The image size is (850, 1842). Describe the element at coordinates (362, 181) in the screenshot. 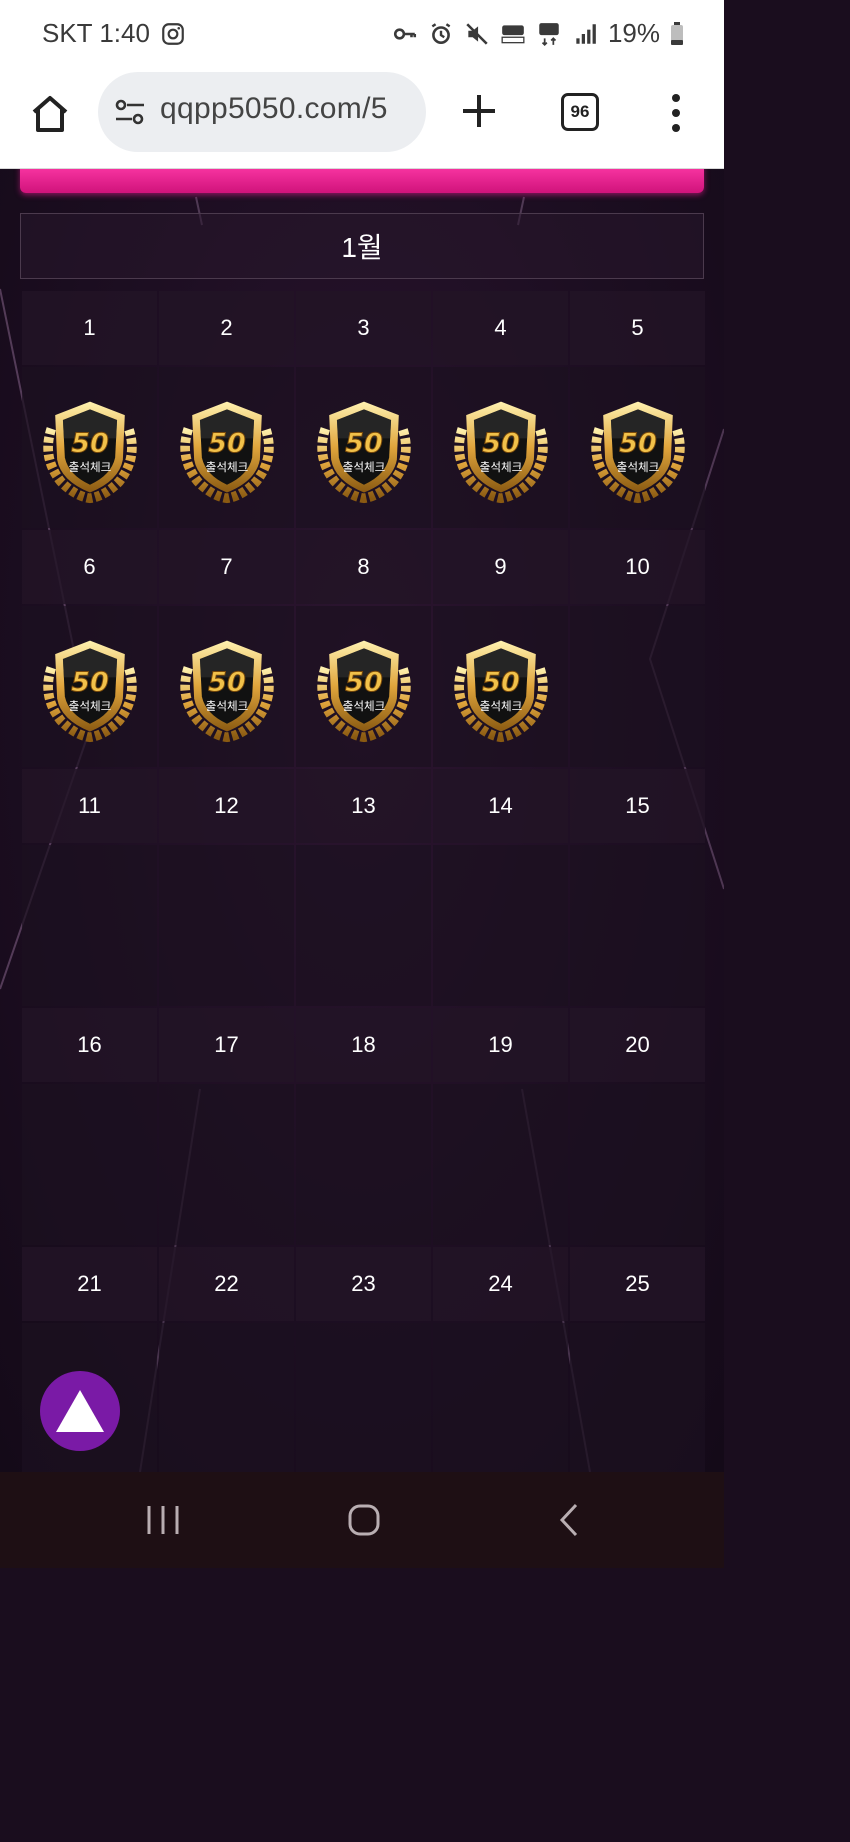

I see `top-banner-bar` at that location.